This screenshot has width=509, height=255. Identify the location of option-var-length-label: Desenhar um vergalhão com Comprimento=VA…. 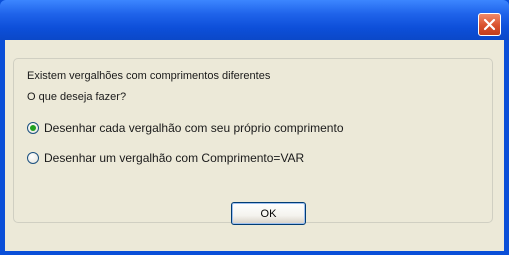
(174, 158).